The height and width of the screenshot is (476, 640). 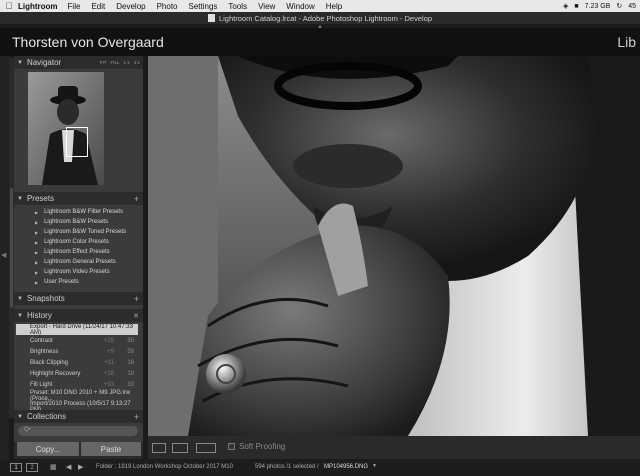 What do you see at coordinates (108, 384) in the screenshot?
I see `history-step-delta: +33` at bounding box center [108, 384].